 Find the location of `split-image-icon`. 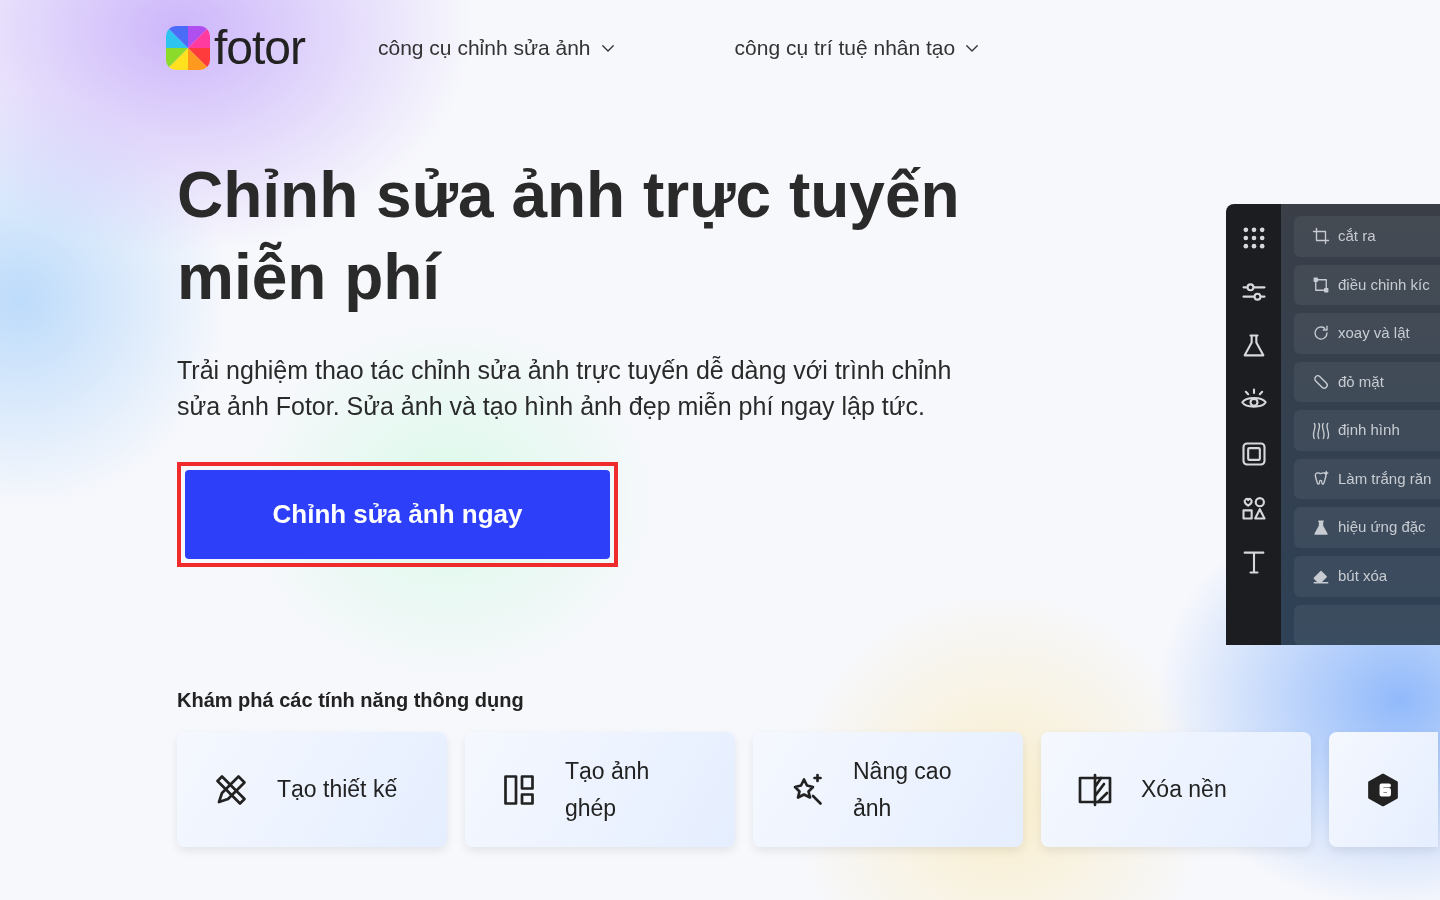

split-image-icon is located at coordinates (1095, 789).